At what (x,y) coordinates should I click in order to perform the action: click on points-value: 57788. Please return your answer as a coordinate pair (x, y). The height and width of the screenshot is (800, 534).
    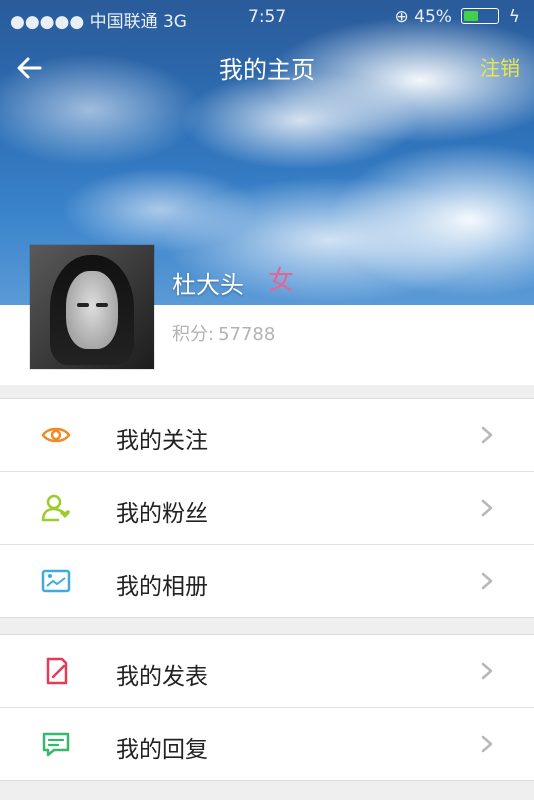
    Looking at the image, I should click on (247, 334).